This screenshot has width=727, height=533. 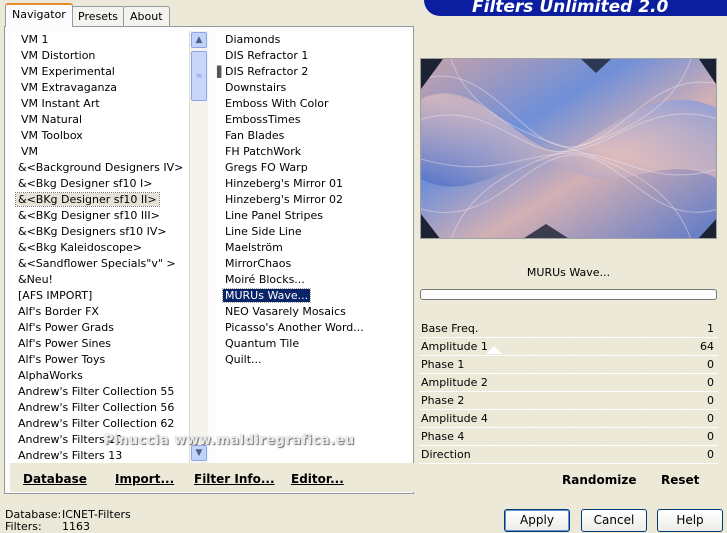 What do you see at coordinates (254, 248) in the screenshot?
I see `filter-item: Maelström` at bounding box center [254, 248].